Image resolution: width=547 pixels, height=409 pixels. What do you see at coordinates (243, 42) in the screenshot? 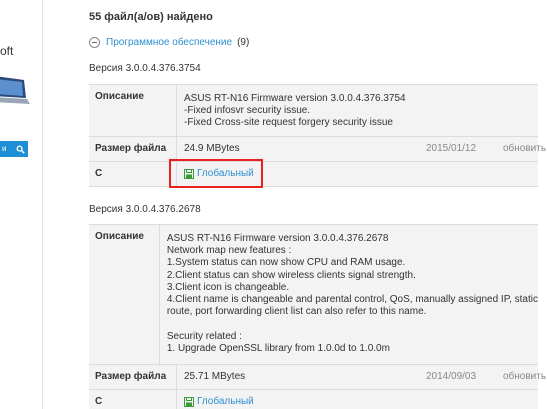
I see `category-count: (9)` at bounding box center [243, 42].